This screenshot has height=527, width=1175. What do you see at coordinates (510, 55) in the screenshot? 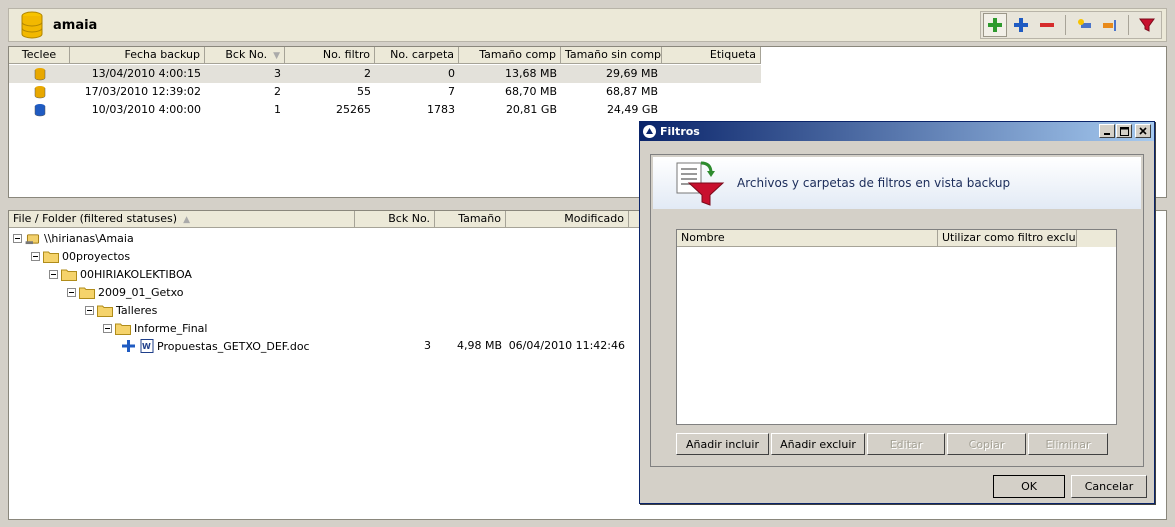
I see `col-tamano-comp: Tamaño comp` at bounding box center [510, 55].